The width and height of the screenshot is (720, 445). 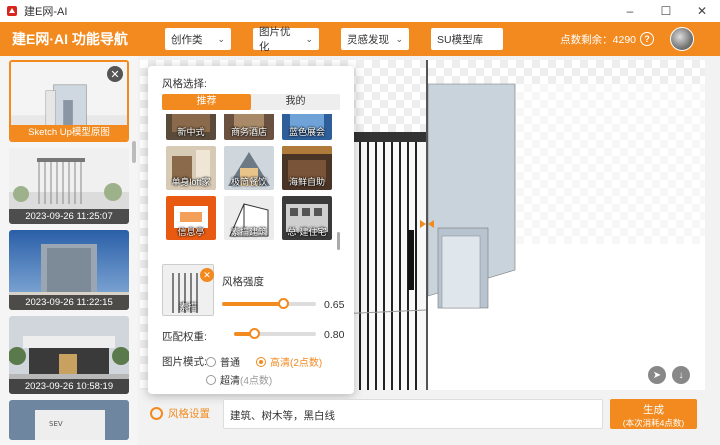 What do you see at coordinates (191, 168) in the screenshot?
I see `style-tile: 单身loft家` at bounding box center [191, 168].